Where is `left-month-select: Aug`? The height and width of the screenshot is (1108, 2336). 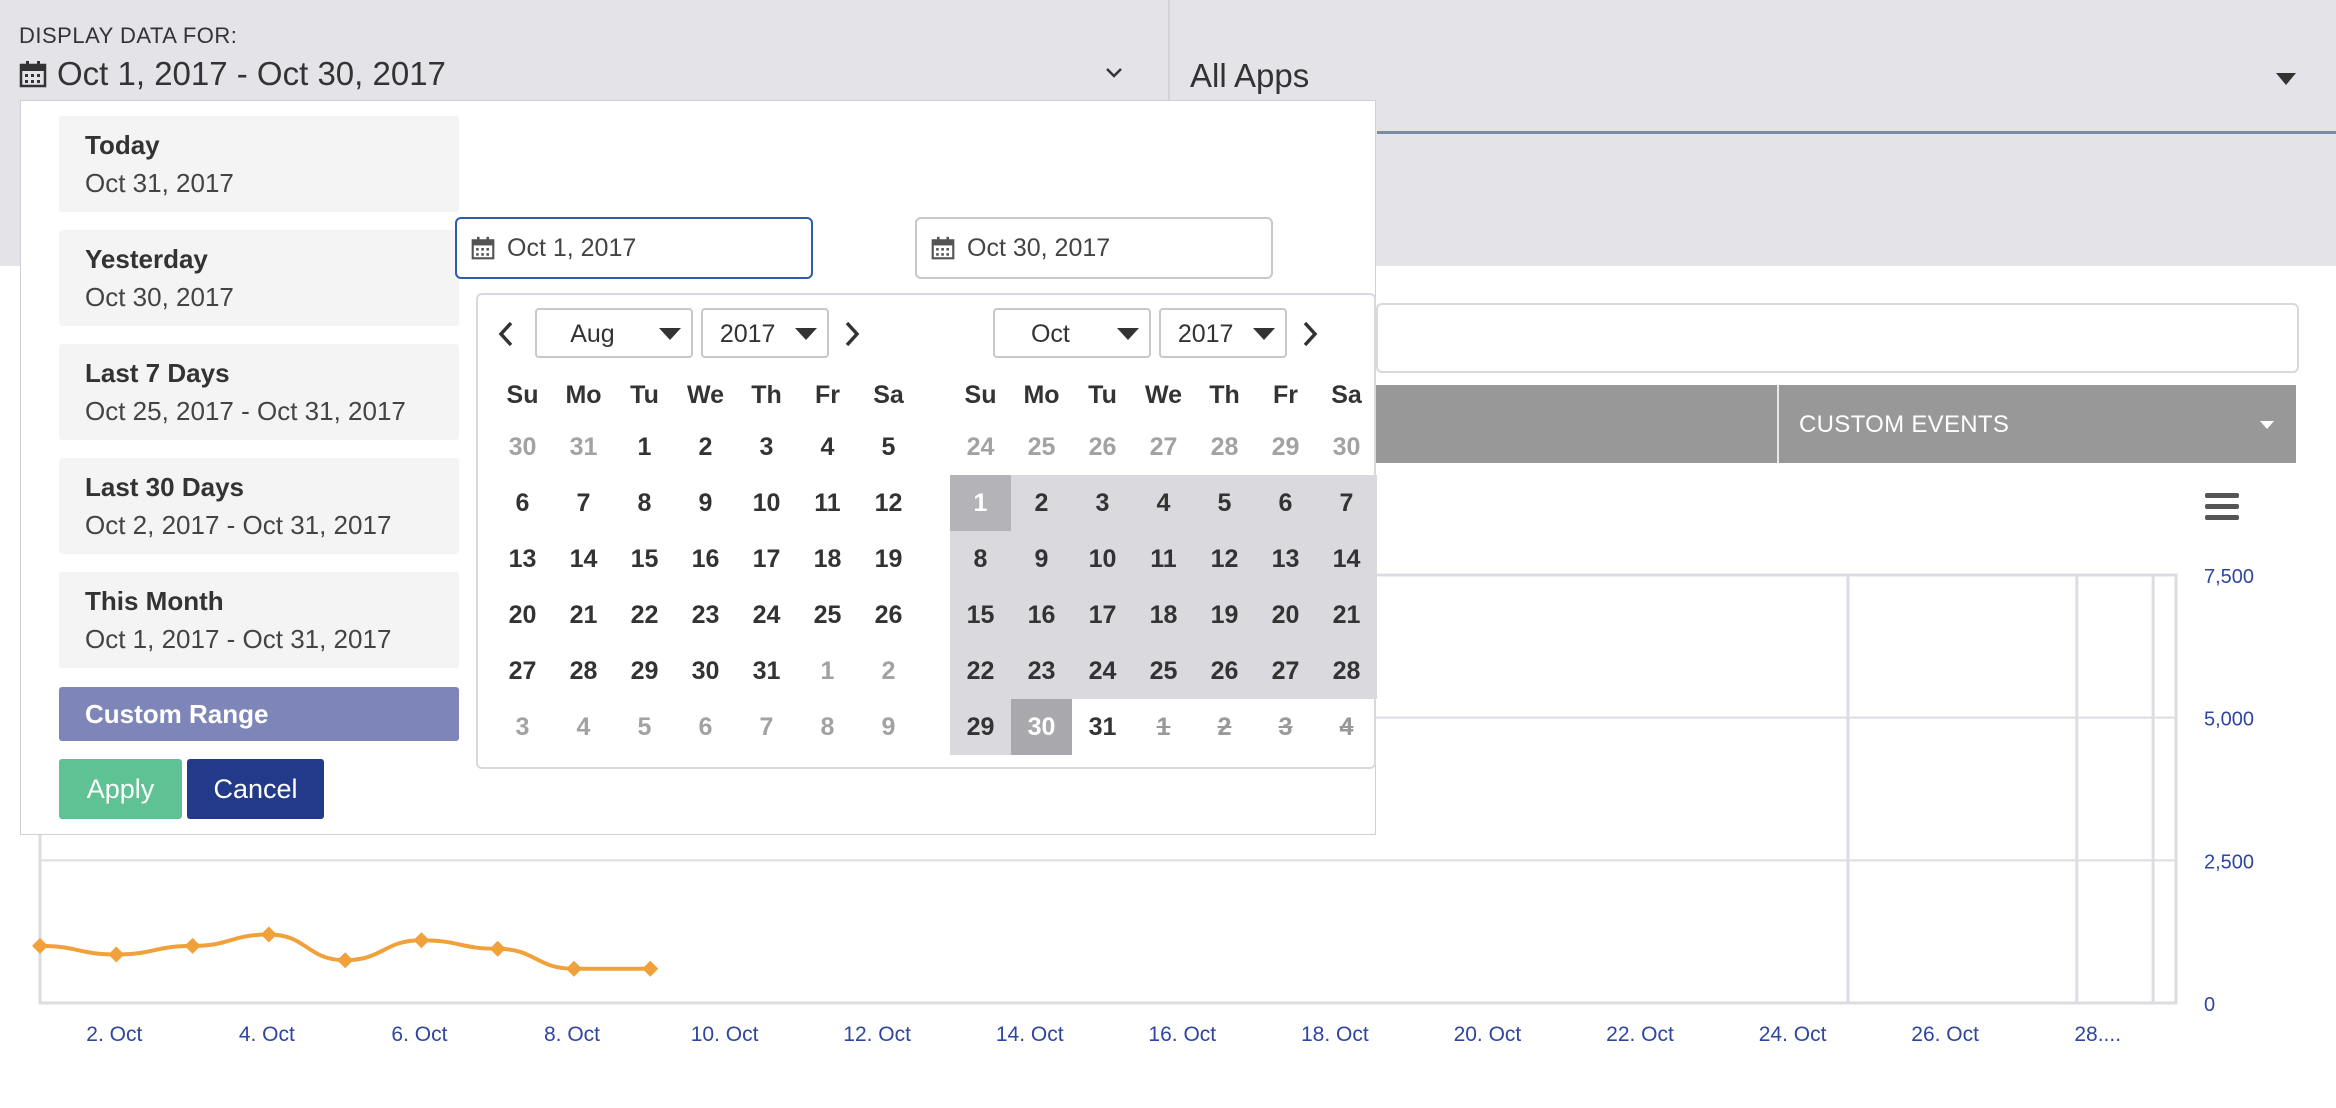
left-month-select: Aug is located at coordinates (614, 333).